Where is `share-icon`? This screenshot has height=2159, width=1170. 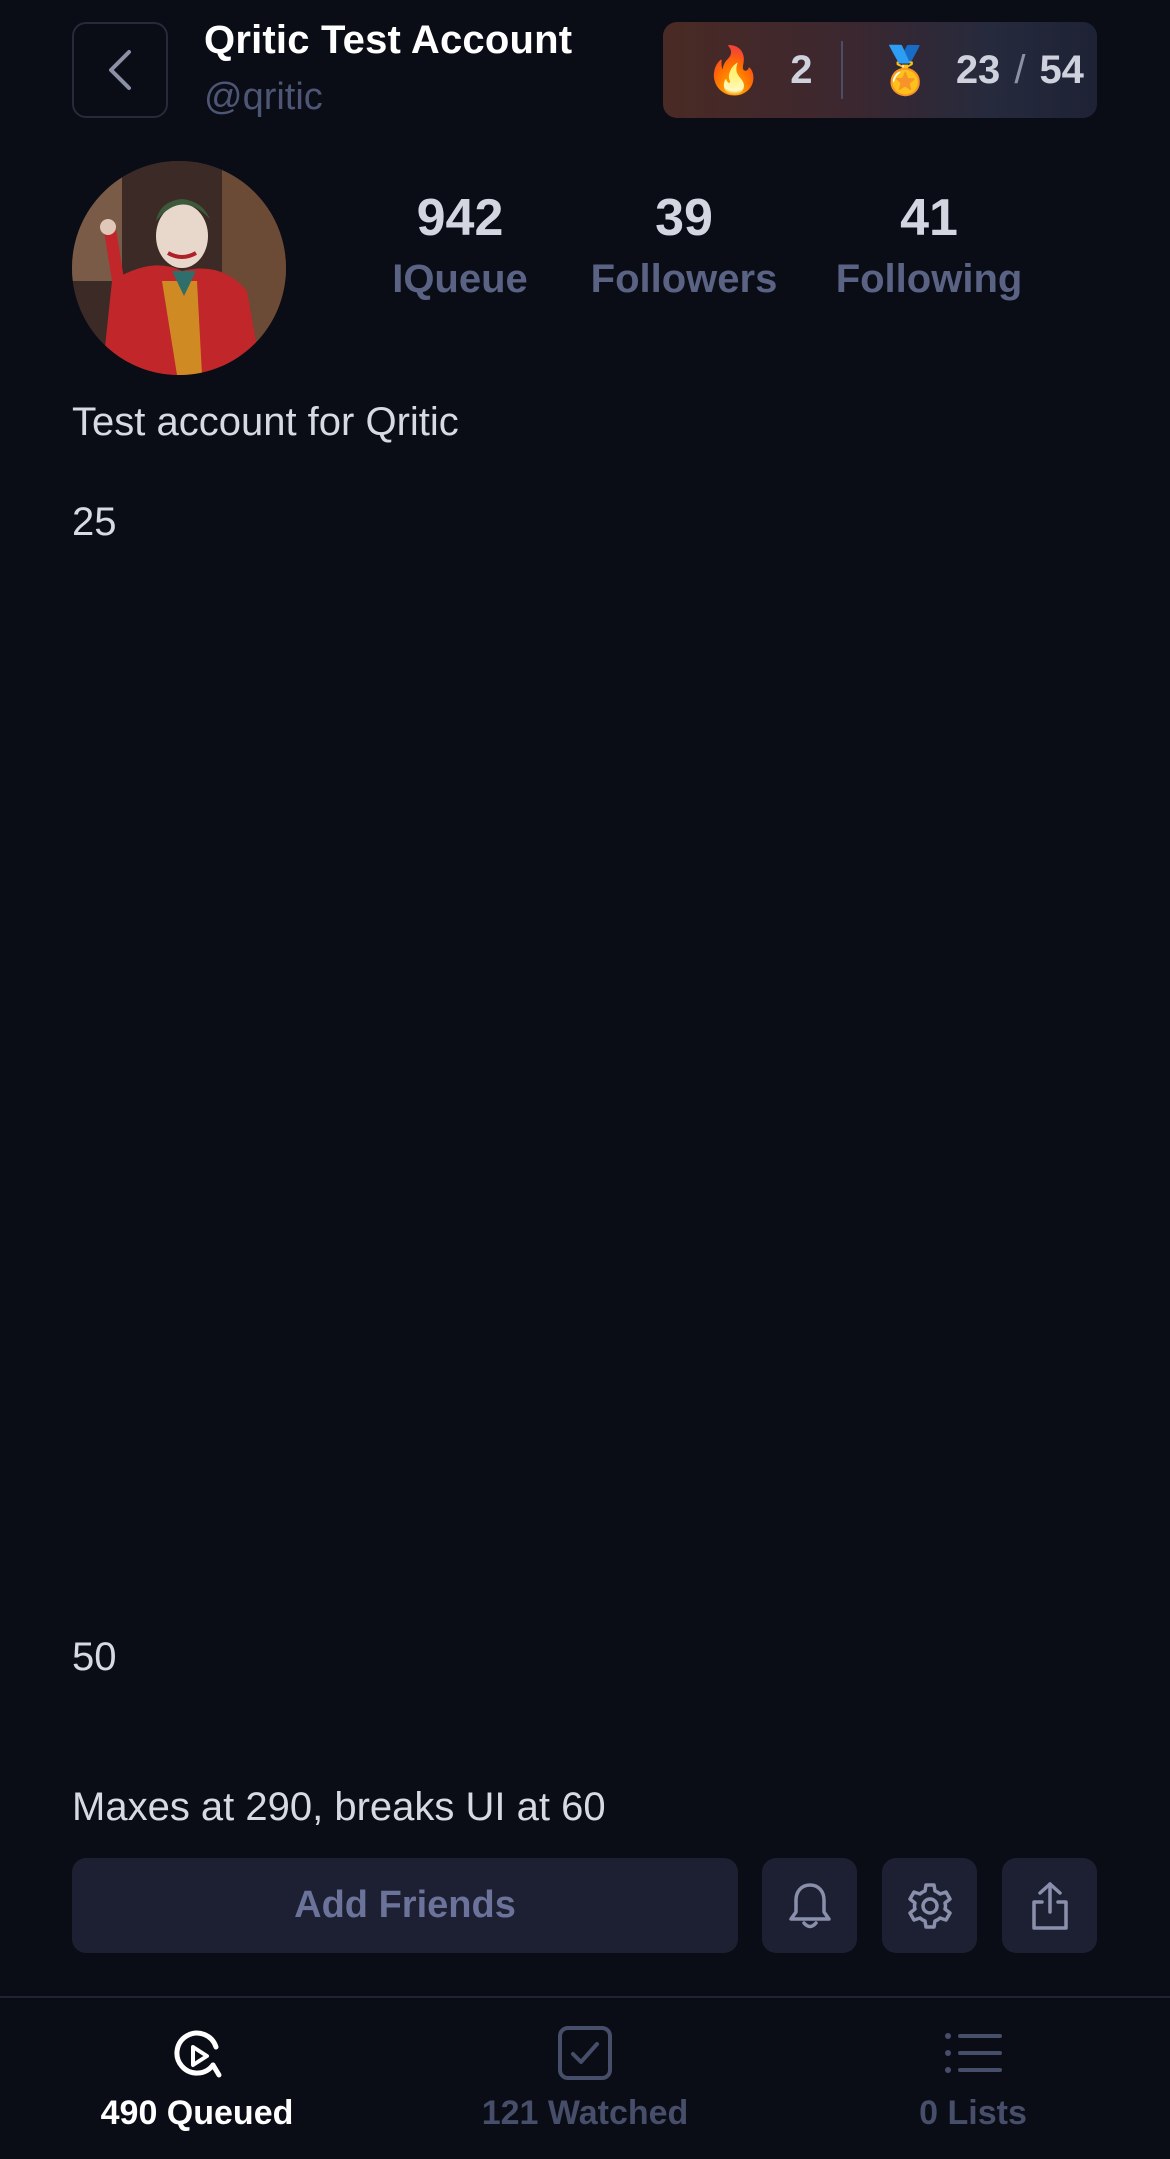
share-icon is located at coordinates (1049, 1905).